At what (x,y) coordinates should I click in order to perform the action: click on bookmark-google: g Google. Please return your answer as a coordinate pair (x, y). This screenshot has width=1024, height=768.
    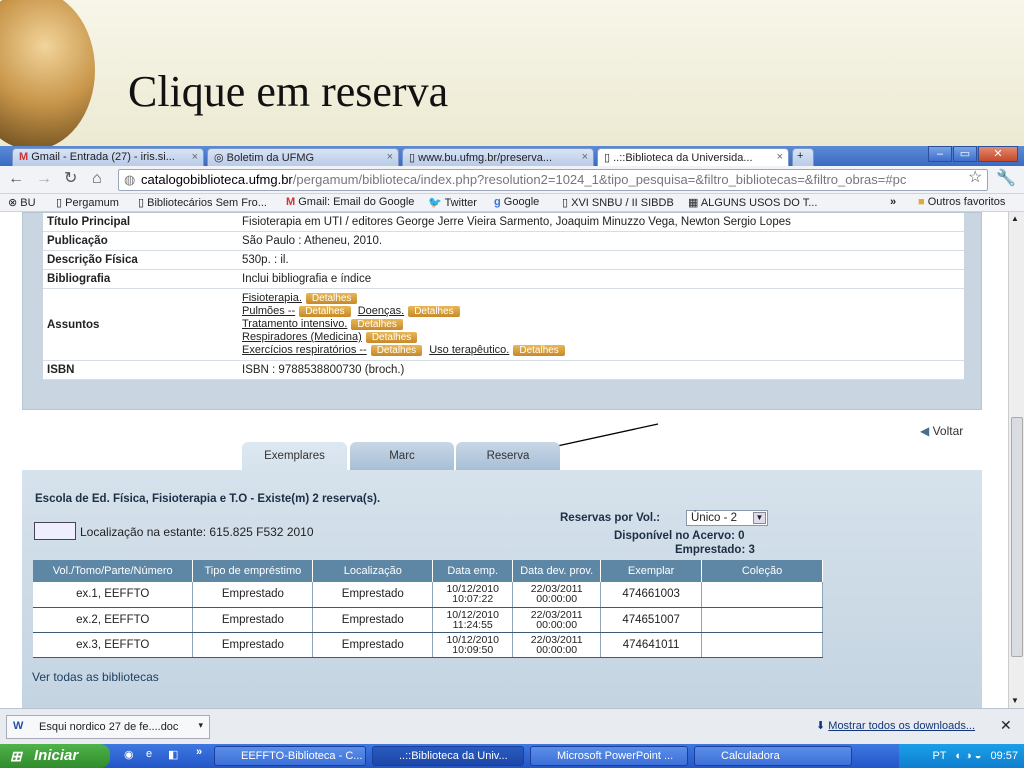
    Looking at the image, I should click on (516, 202).